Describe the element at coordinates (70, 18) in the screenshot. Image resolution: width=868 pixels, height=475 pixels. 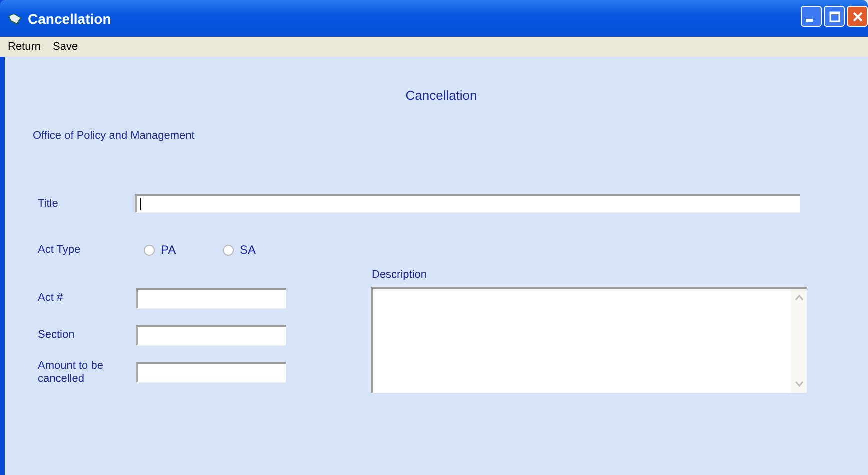
I see `window-title: Cancellation` at that location.